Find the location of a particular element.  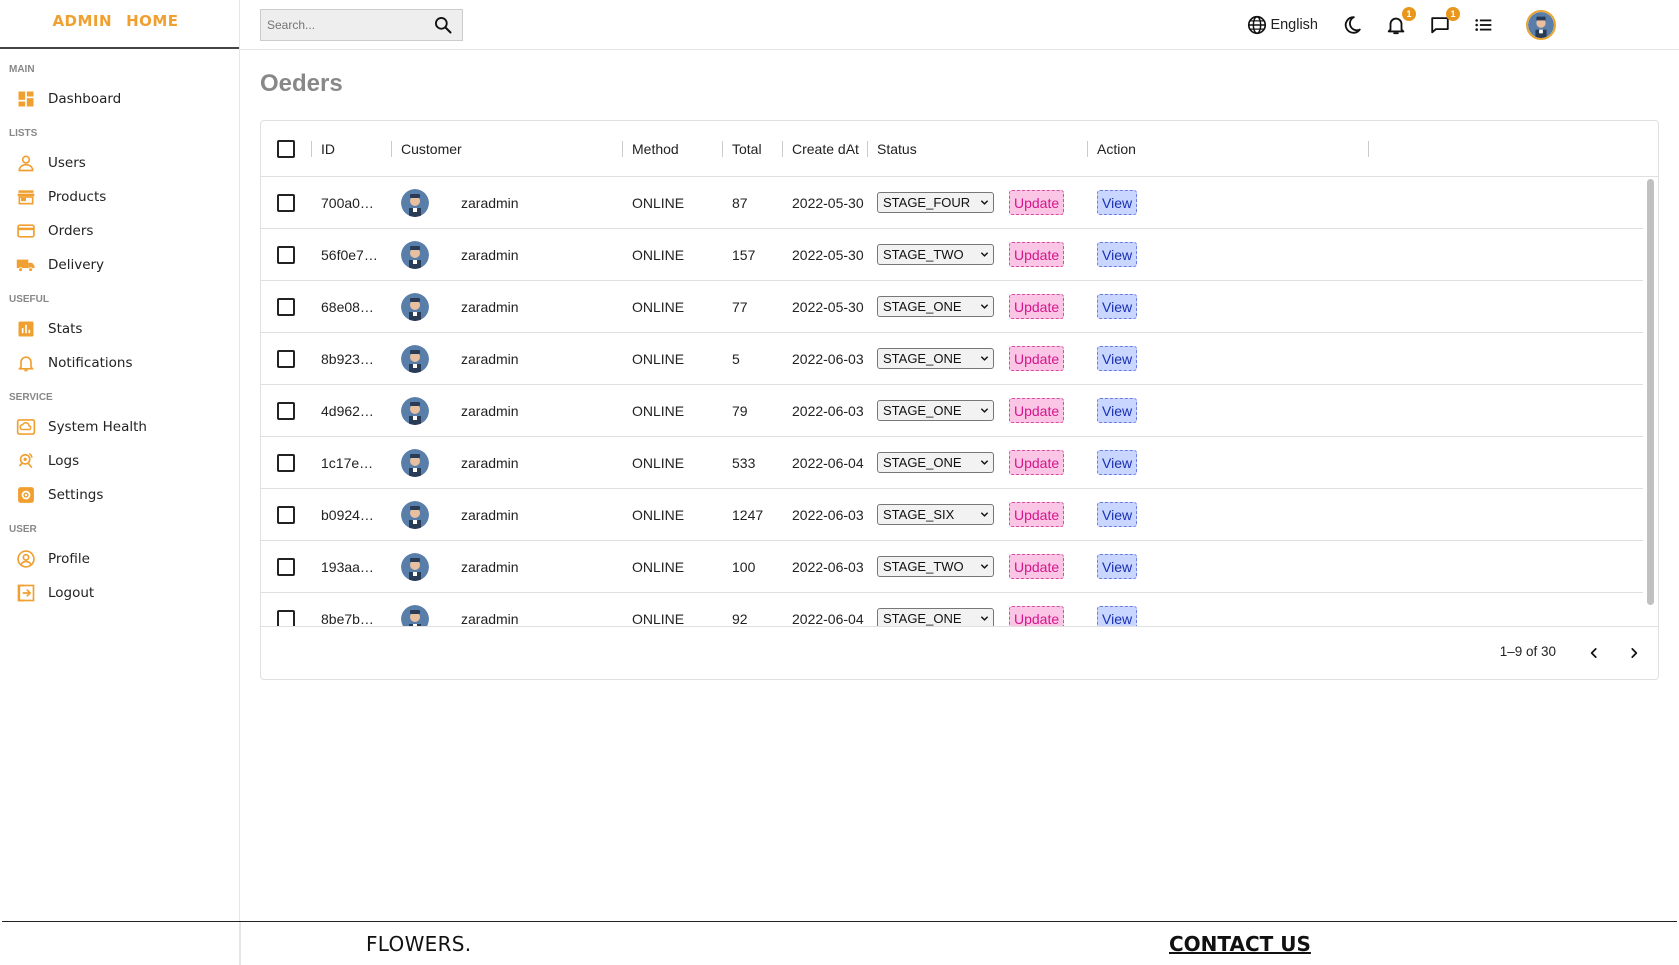

sidebar-item-delivery: Delivery is located at coordinates (119, 265).